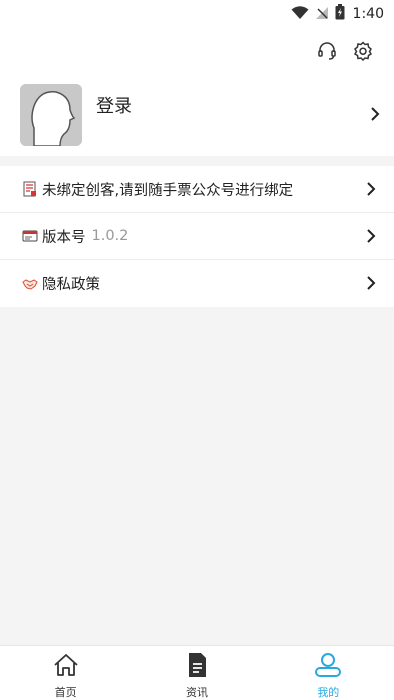 The height and width of the screenshot is (700, 394). I want to click on bottom-tab-bar: 首页 资讯 我的, so click(197, 672).